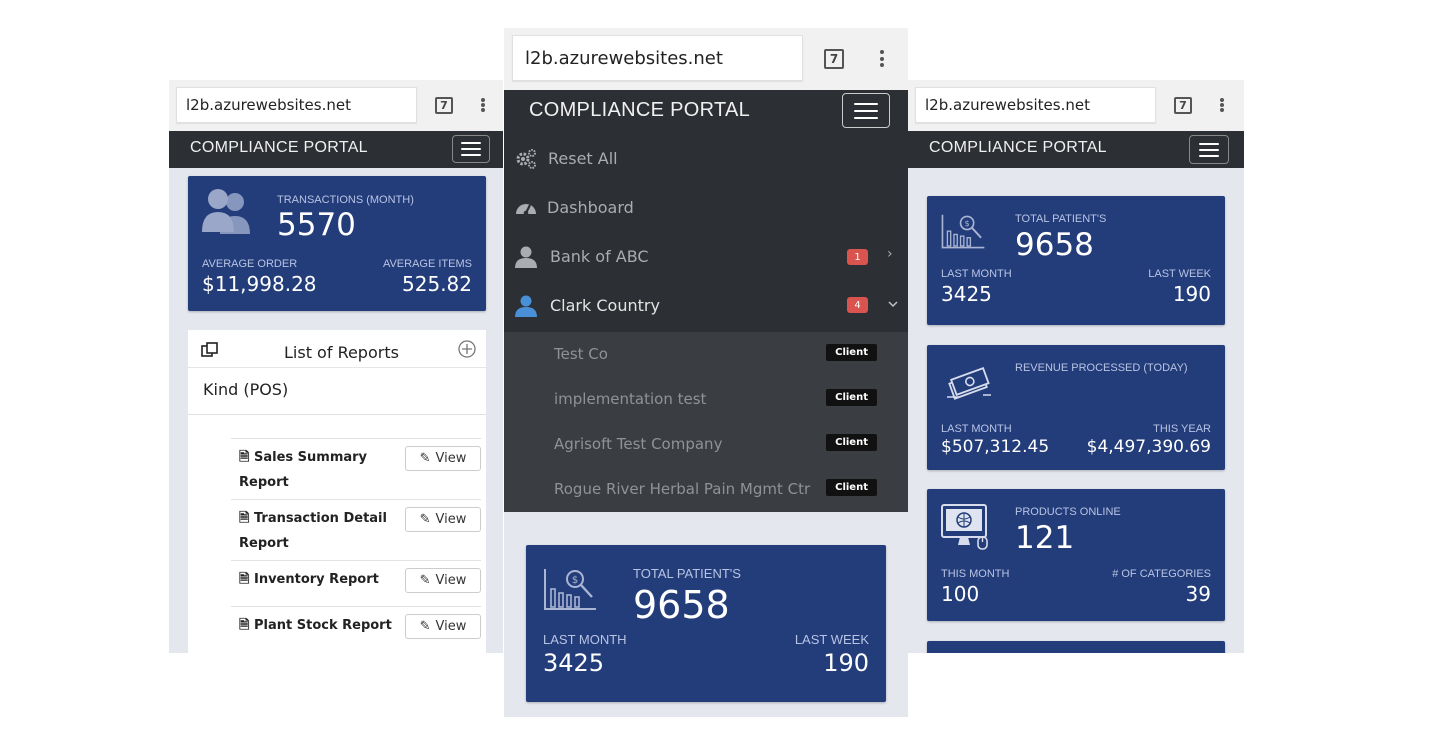 The height and width of the screenshot is (750, 1446). Describe the element at coordinates (244, 625) in the screenshot. I see `file-icon: 🗎` at that location.